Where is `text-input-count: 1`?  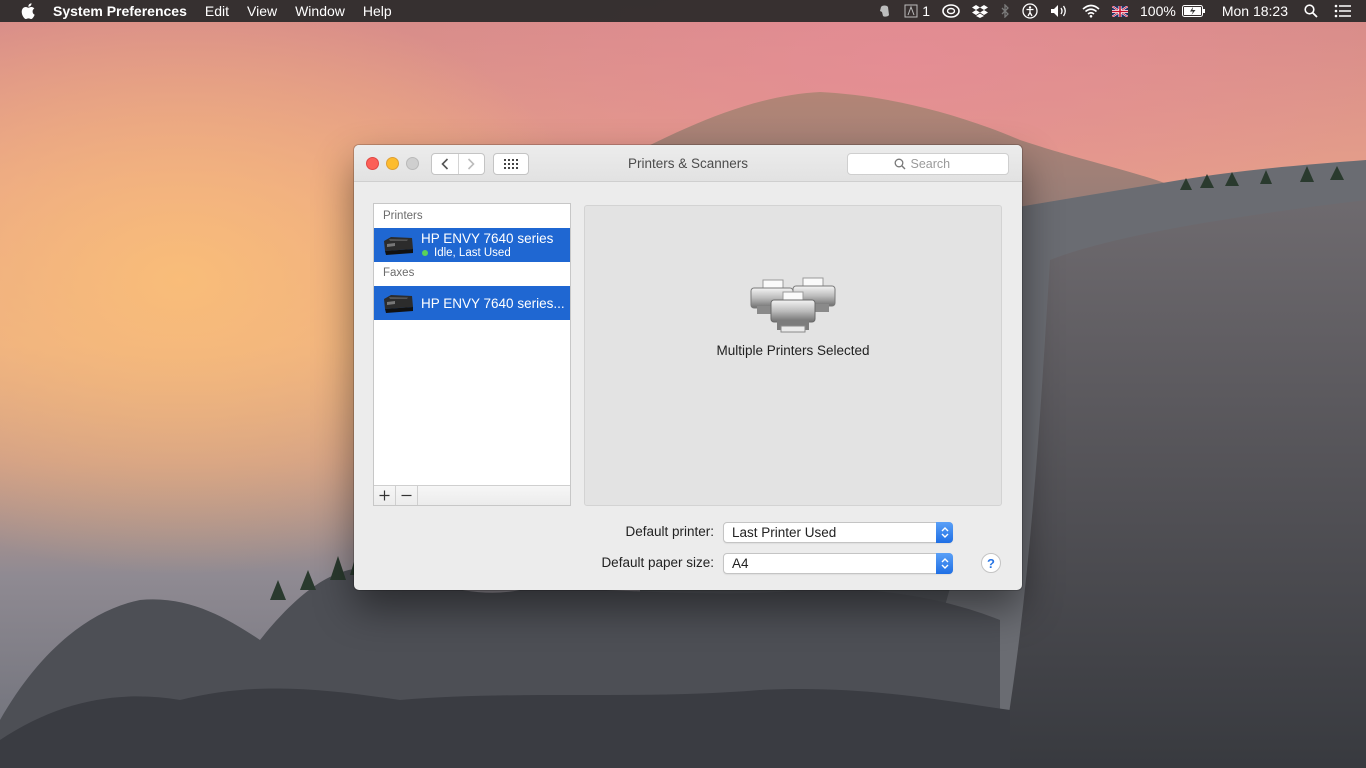 text-input-count: 1 is located at coordinates (926, 11).